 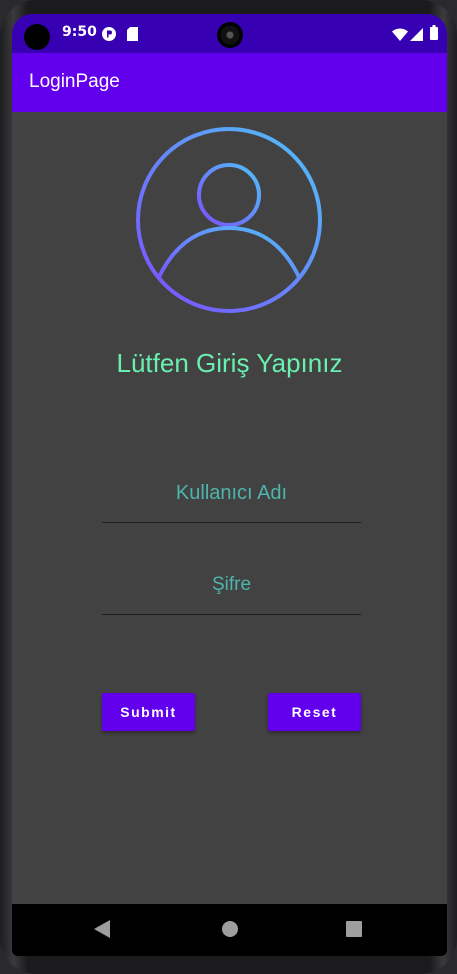 What do you see at coordinates (102, 931) in the screenshot?
I see `back-icon` at bounding box center [102, 931].